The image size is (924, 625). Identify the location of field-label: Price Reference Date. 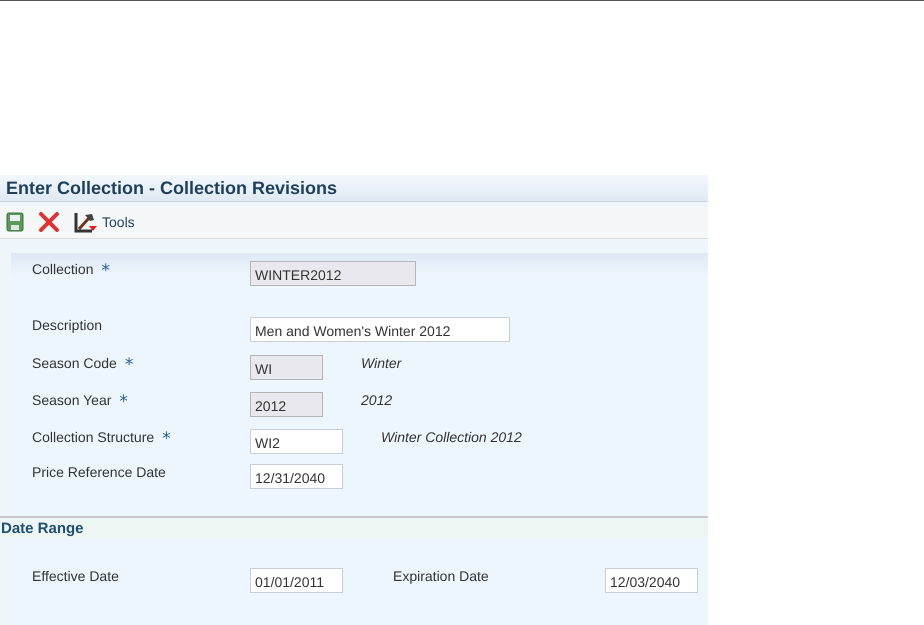
(99, 472).